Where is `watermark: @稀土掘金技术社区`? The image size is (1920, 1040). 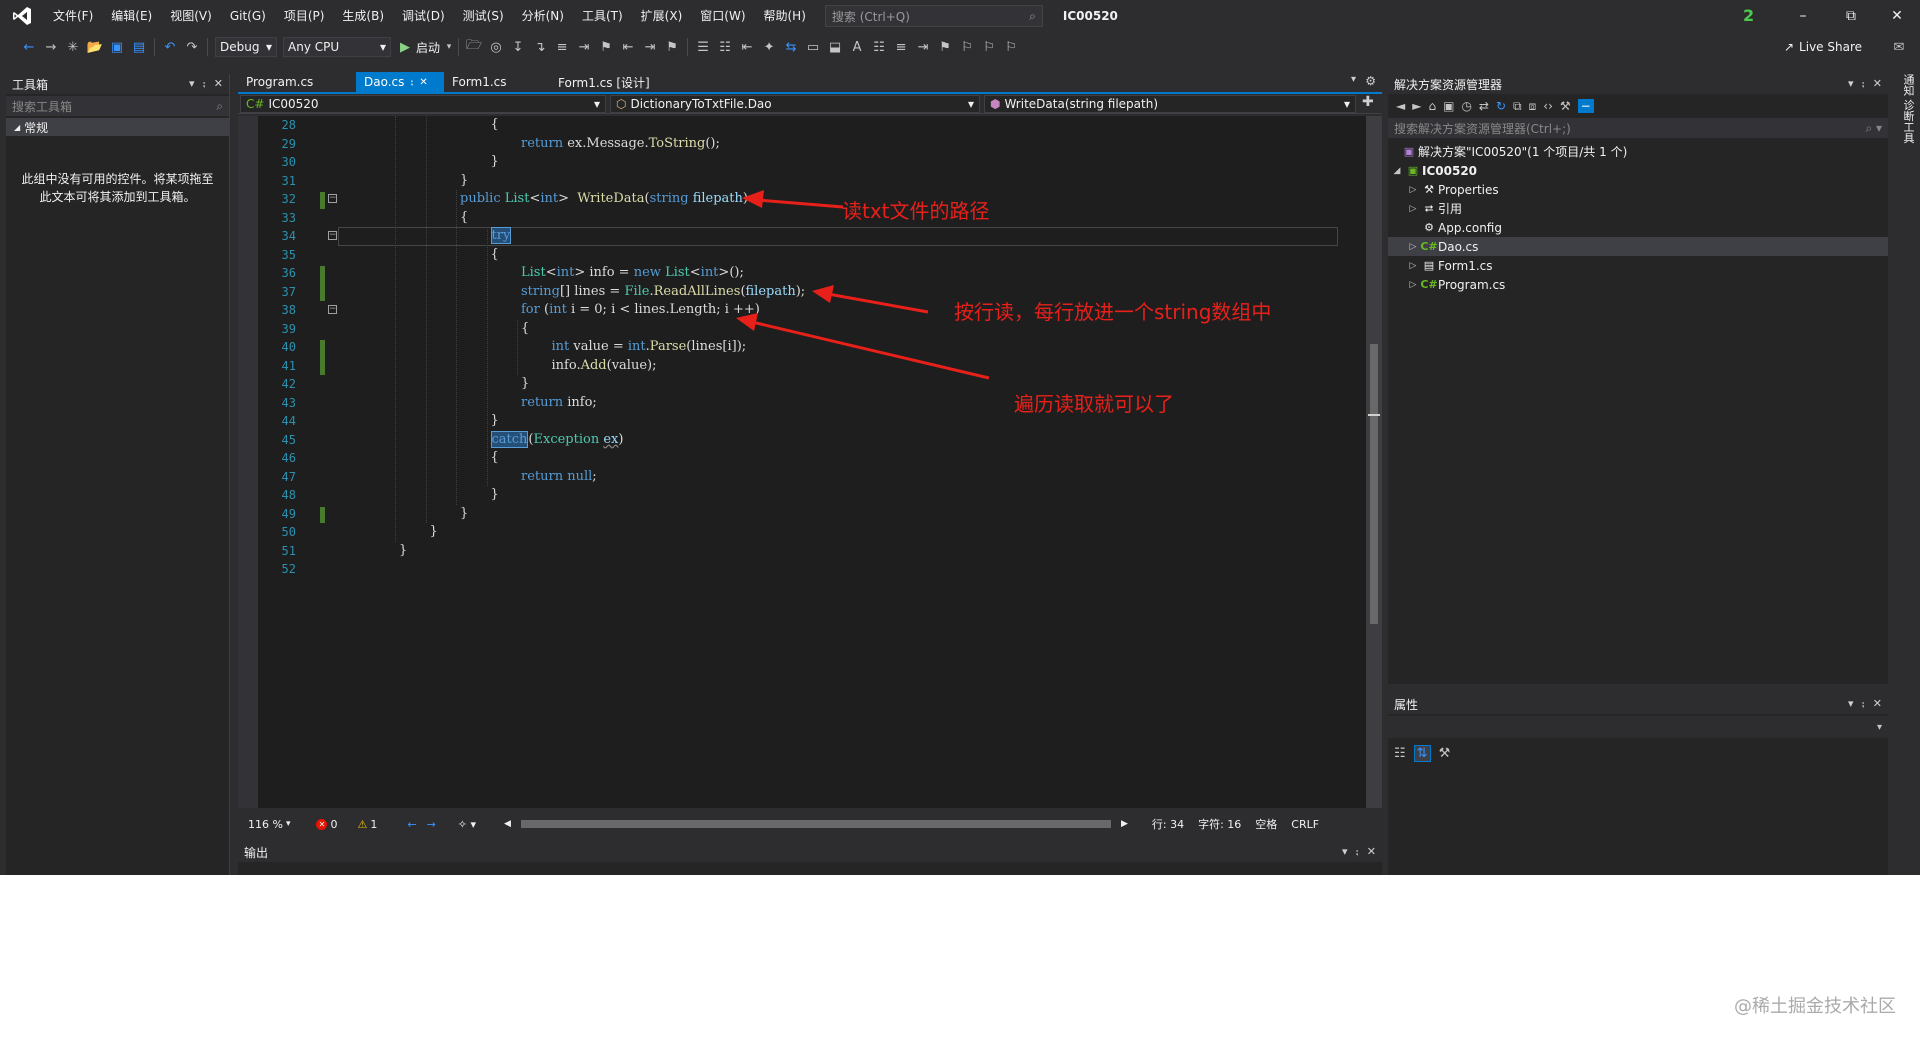 watermark: @稀土掘金技术社区 is located at coordinates (1815, 1006).